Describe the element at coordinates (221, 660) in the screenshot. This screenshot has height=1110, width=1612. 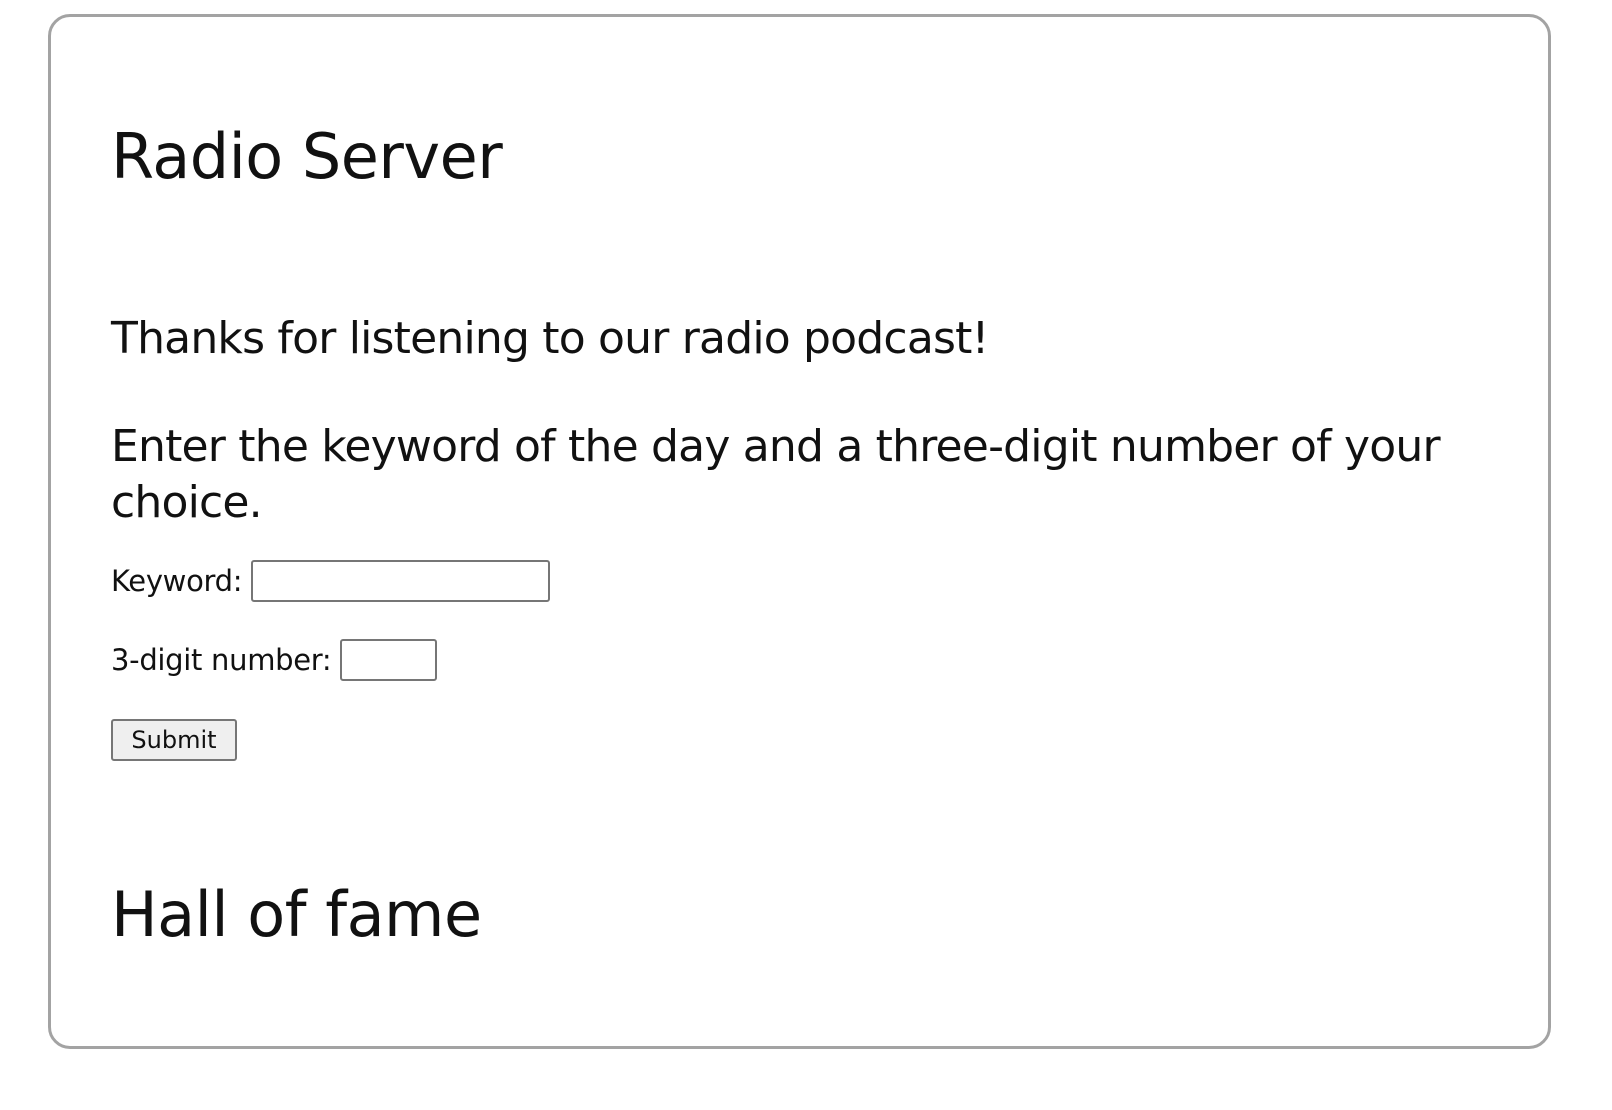
I see `number-label: 3-digit number:` at that location.